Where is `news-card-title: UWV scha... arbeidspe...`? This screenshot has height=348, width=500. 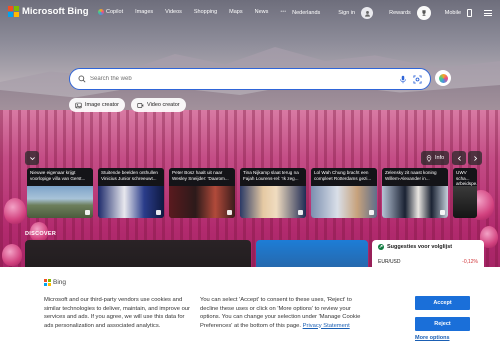
news-card-title: UWV scha... arbeidspe... is located at coordinates (465, 177).